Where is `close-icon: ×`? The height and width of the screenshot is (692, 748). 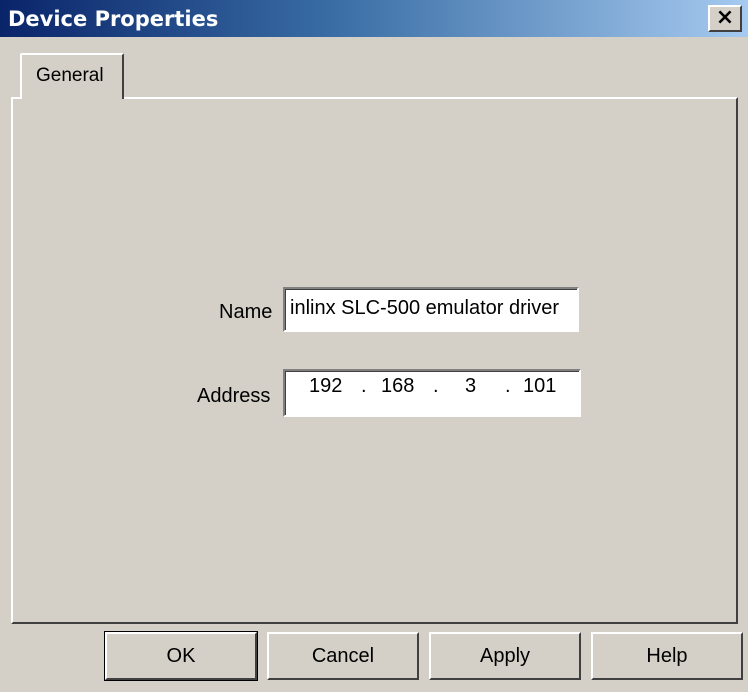 close-icon: × is located at coordinates (725, 17).